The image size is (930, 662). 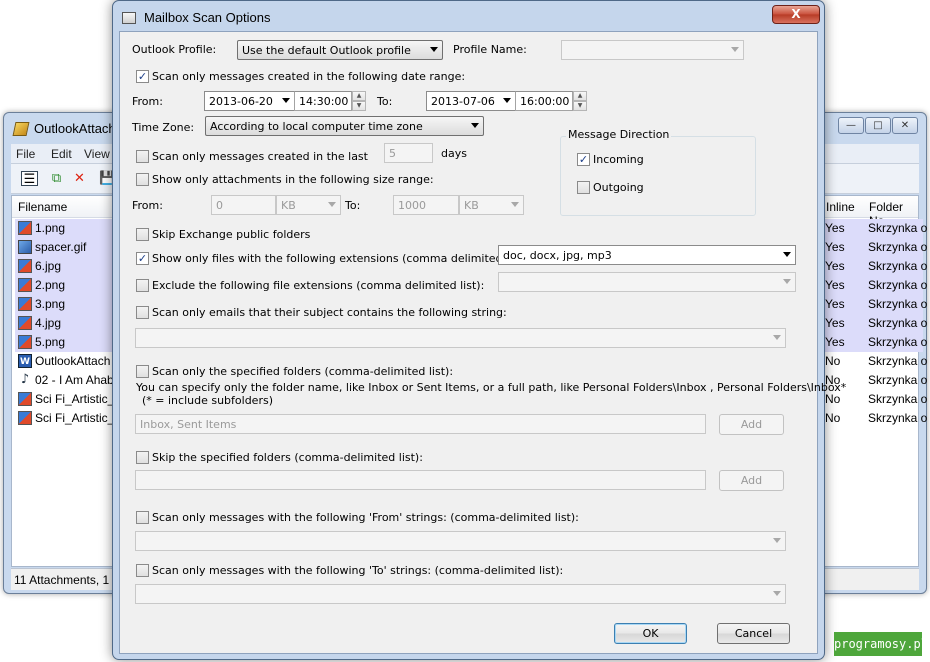 I want to click on close-icon: ✕, so click(x=905, y=125).